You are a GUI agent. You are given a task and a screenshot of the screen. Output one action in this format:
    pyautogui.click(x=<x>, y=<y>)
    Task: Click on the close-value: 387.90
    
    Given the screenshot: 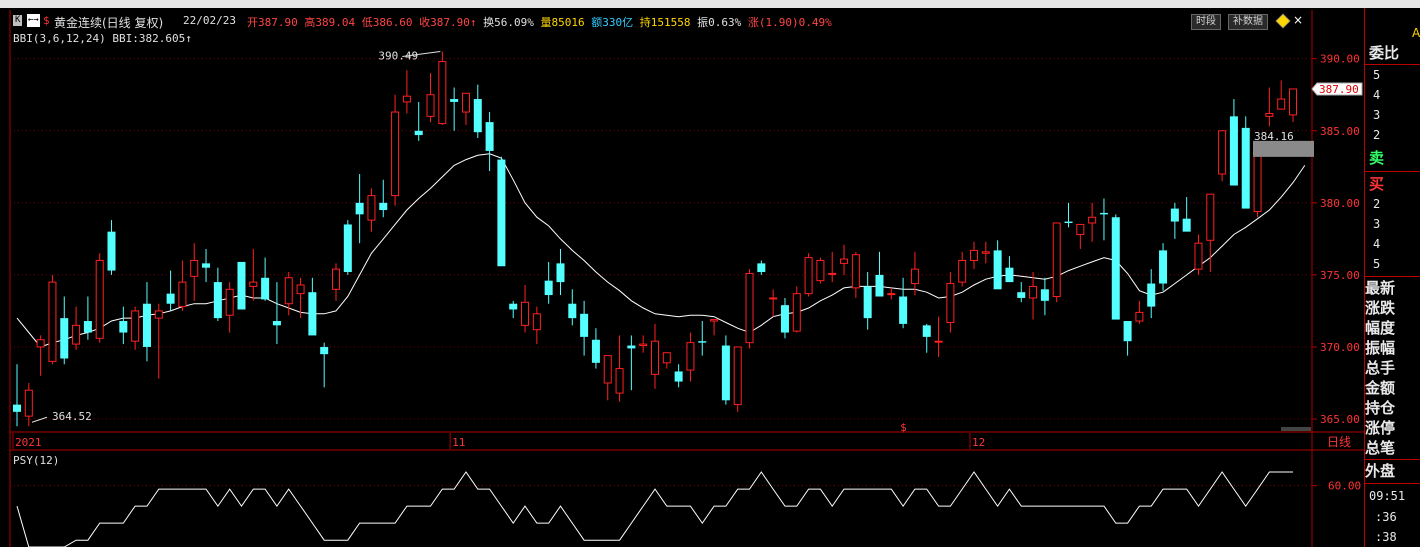 What is the action you would take?
    pyautogui.click(x=450, y=22)
    